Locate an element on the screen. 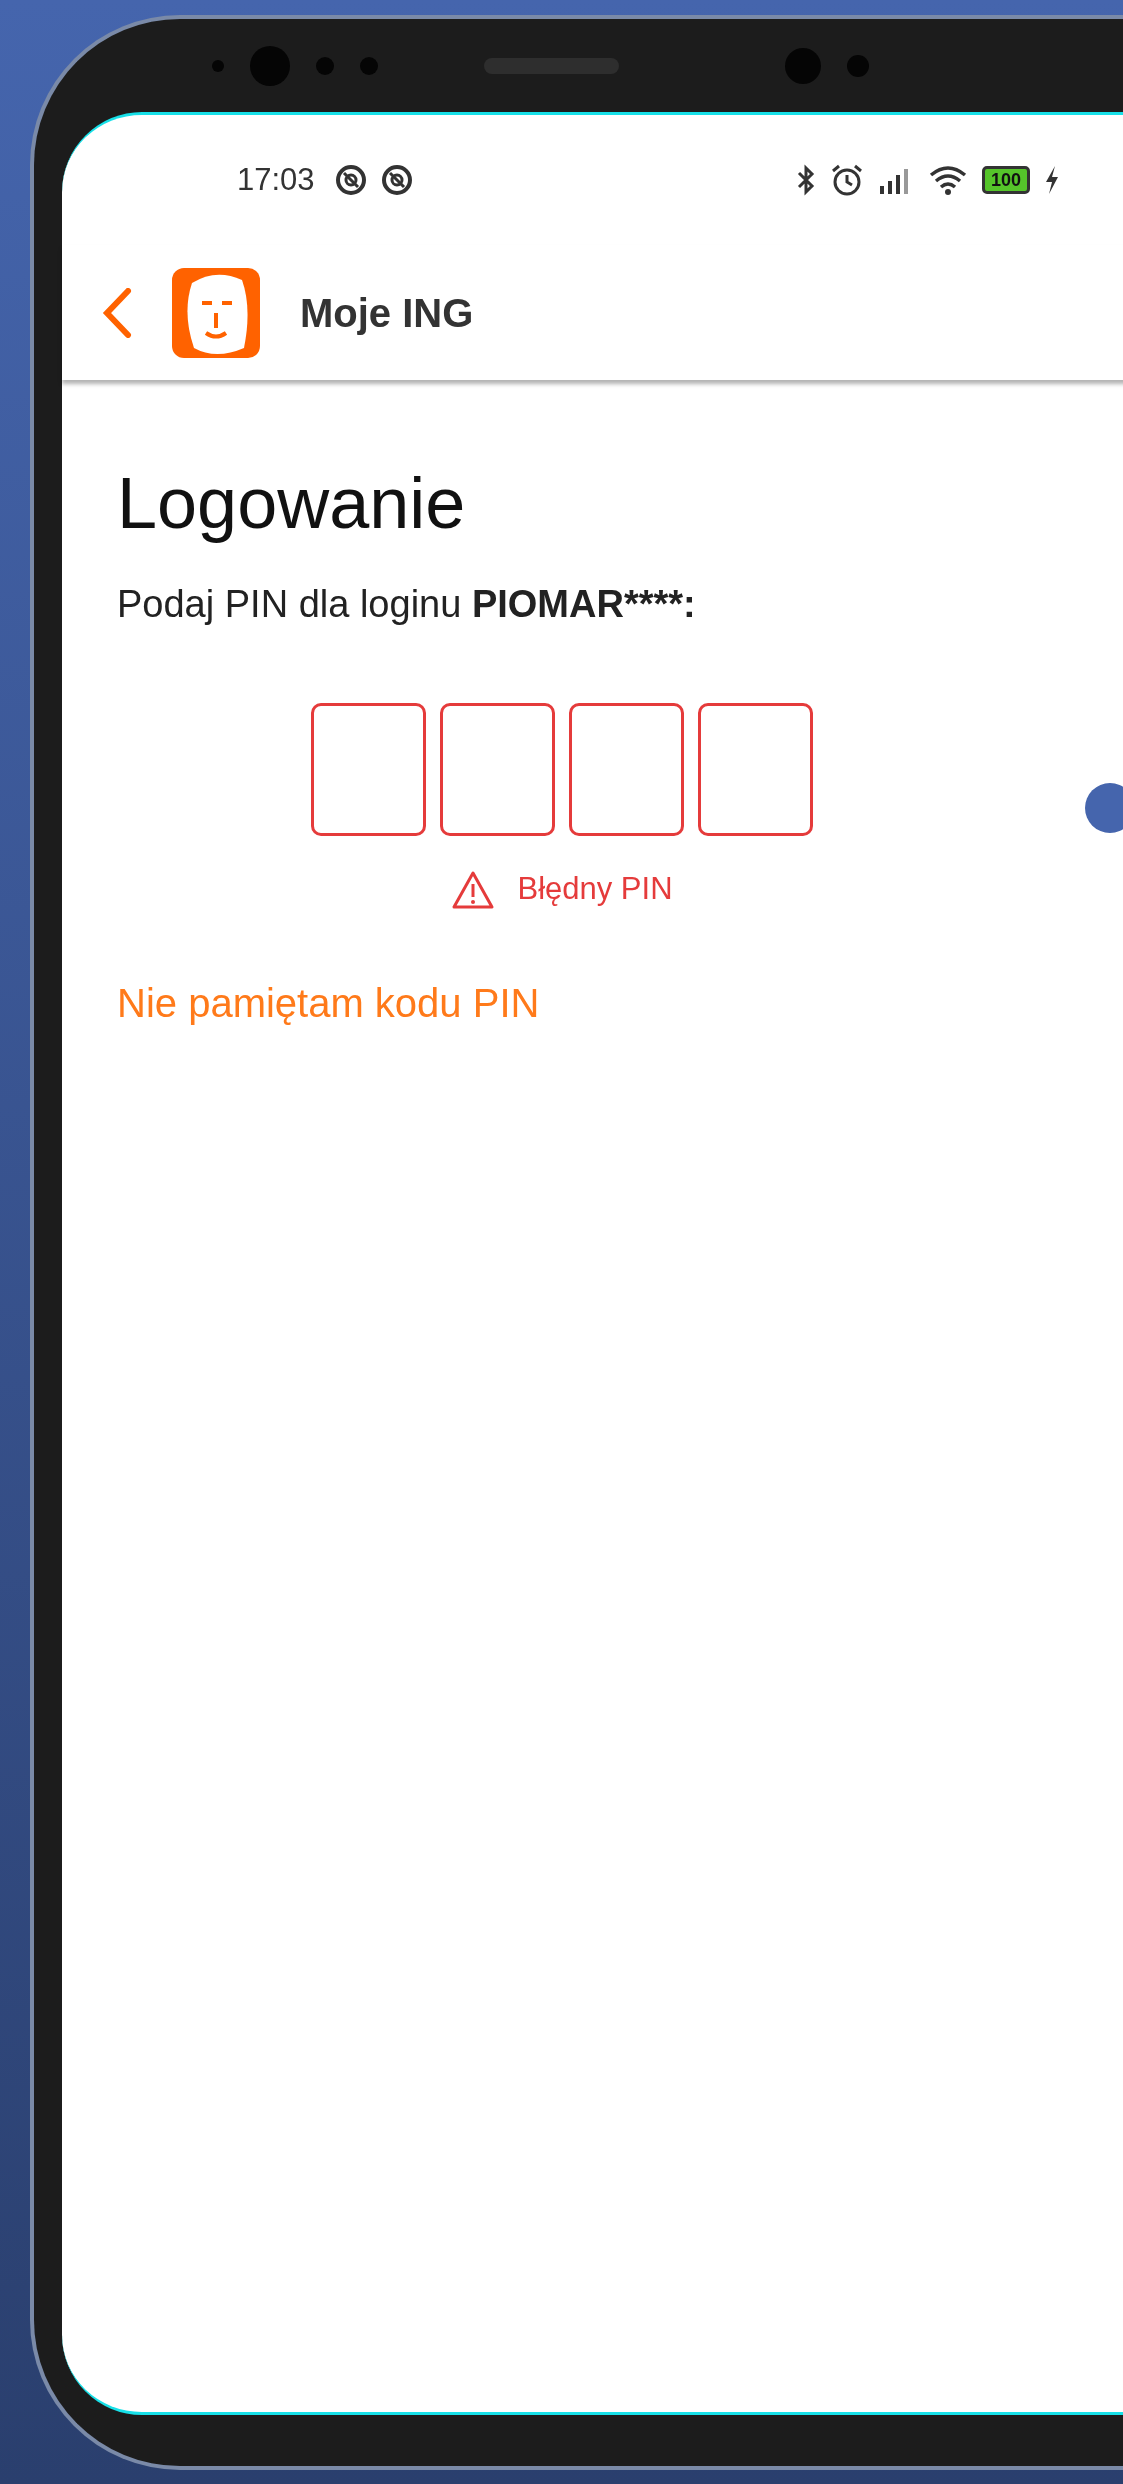 Image resolution: width=1123 pixels, height=2484 pixels. pin-prompt: Podaj PIN dla loginu PIOMAR****: is located at coordinates (407, 605).